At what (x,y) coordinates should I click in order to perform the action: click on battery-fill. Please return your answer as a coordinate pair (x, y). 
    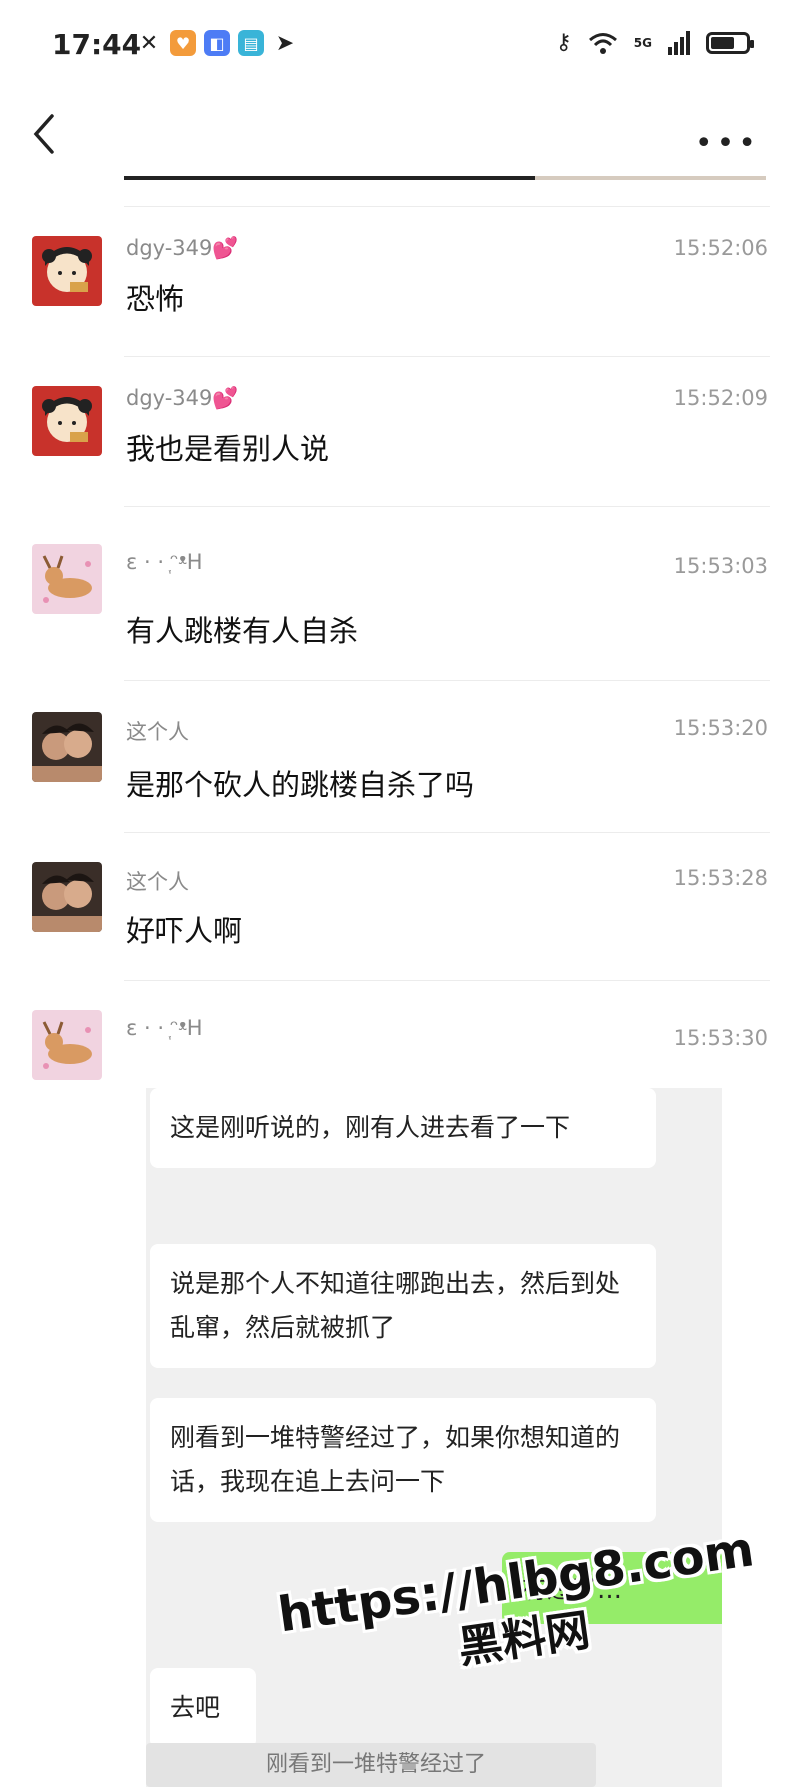
    Looking at the image, I should click on (722, 42).